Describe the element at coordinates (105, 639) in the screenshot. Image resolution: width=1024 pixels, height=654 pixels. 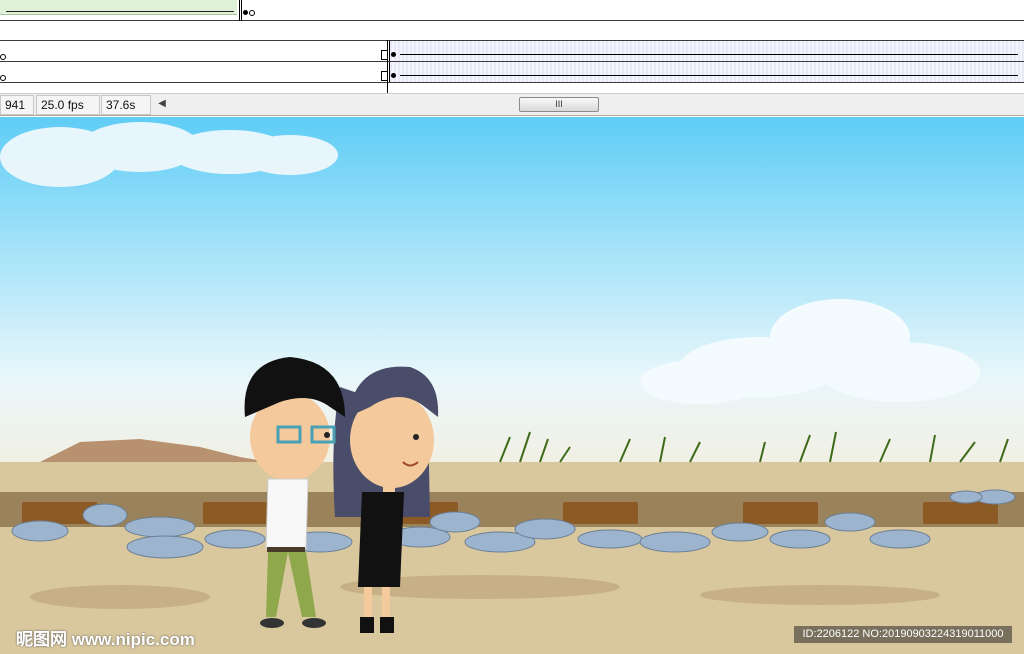
I see `watermark-site: 昵图网 www.nipic.com` at that location.